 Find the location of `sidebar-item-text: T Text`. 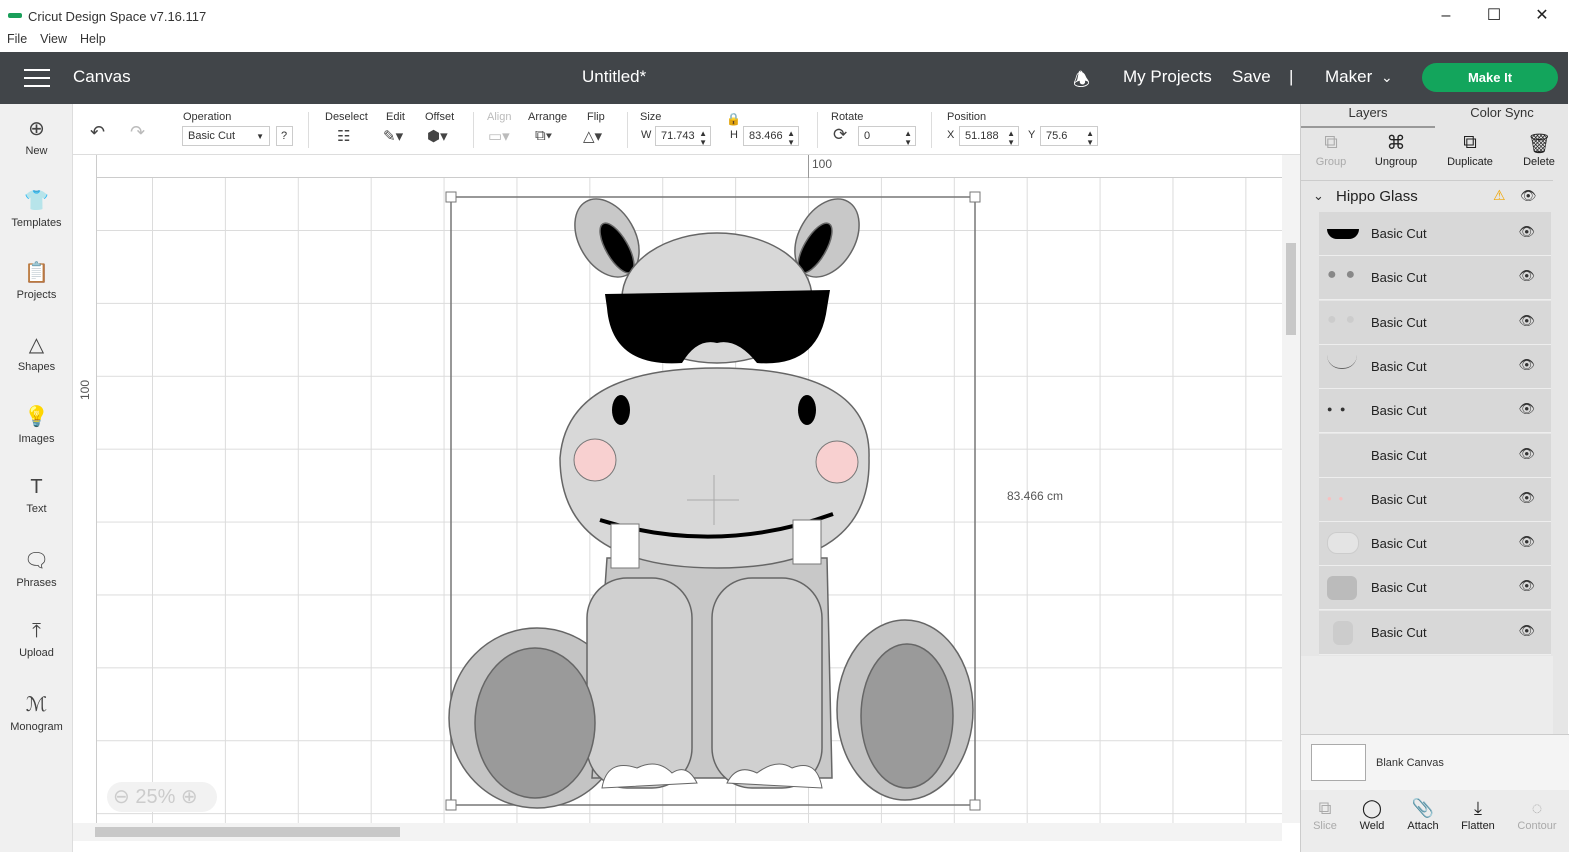

sidebar-item-text: T Text is located at coordinates (36, 495).